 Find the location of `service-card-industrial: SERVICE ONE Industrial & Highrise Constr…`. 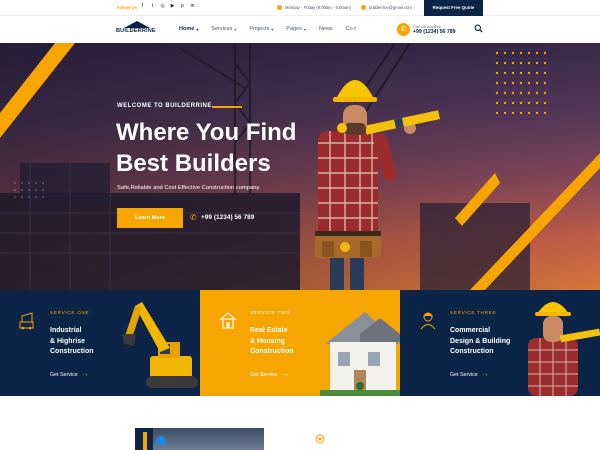

service-card-industrial: SERVICE ONE Industrial & Highrise Constr… is located at coordinates (100, 343).